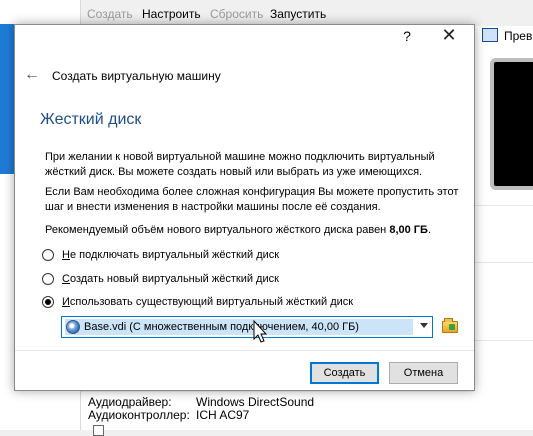 The width and height of the screenshot is (533, 436). What do you see at coordinates (48, 255) in the screenshot?
I see `radio-no-disk` at bounding box center [48, 255].